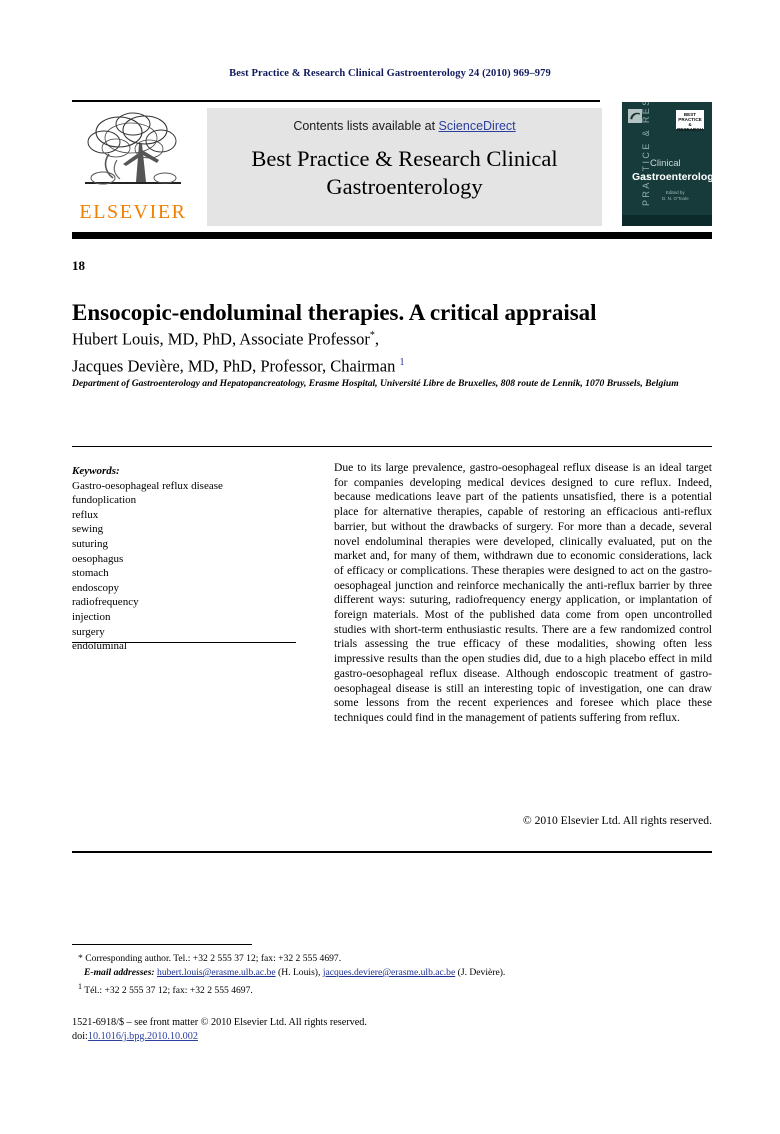 The image size is (780, 1134). What do you see at coordinates (690, 121) in the screenshot?
I see `cover-badge: BEST PRACTICE & RESEARCH` at bounding box center [690, 121].